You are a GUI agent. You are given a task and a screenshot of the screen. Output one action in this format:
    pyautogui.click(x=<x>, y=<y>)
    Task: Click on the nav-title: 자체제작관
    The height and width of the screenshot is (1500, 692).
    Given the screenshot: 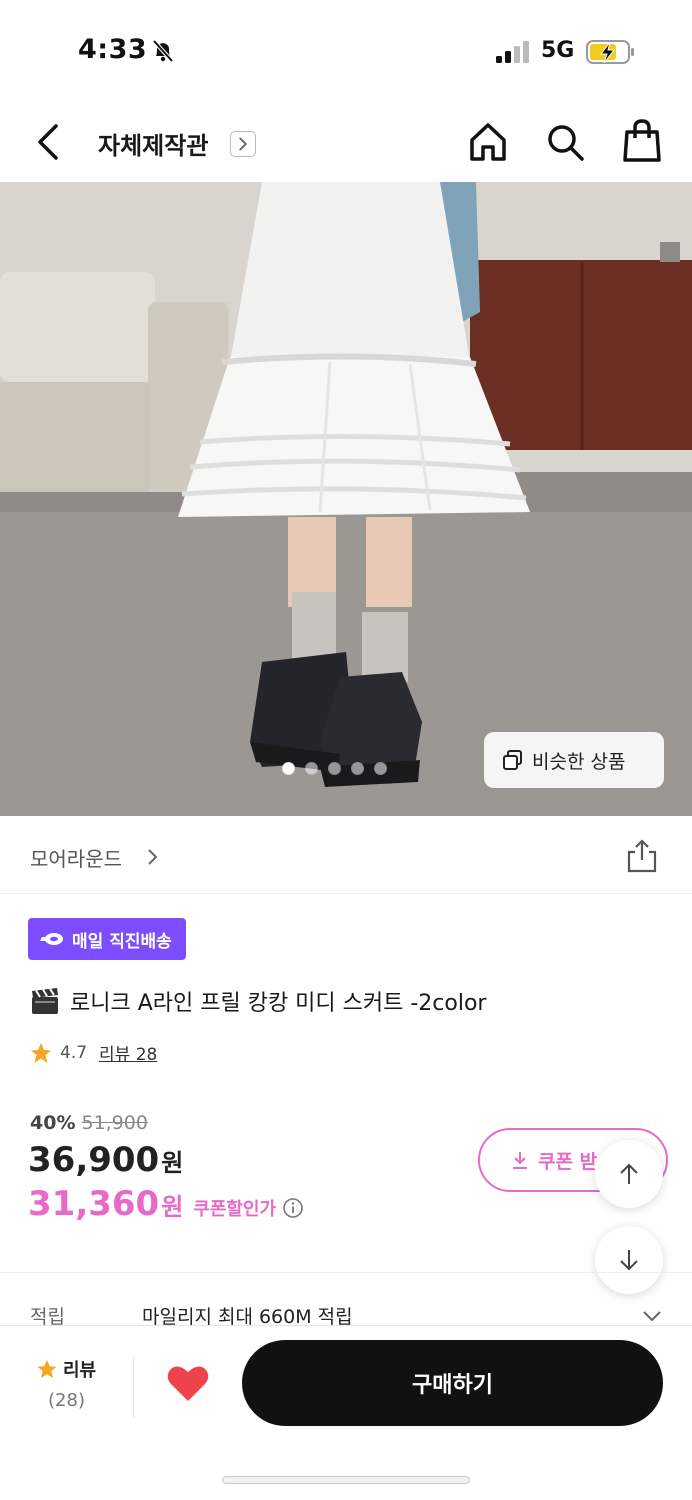 What is the action you would take?
    pyautogui.click(x=153, y=143)
    